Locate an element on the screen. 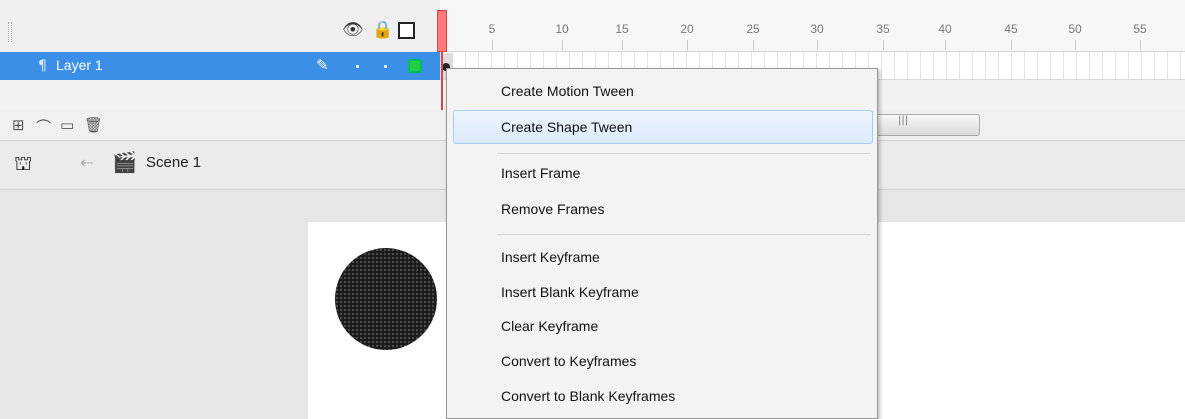  menu-insert-frame: Insert Frame is located at coordinates (663, 173).